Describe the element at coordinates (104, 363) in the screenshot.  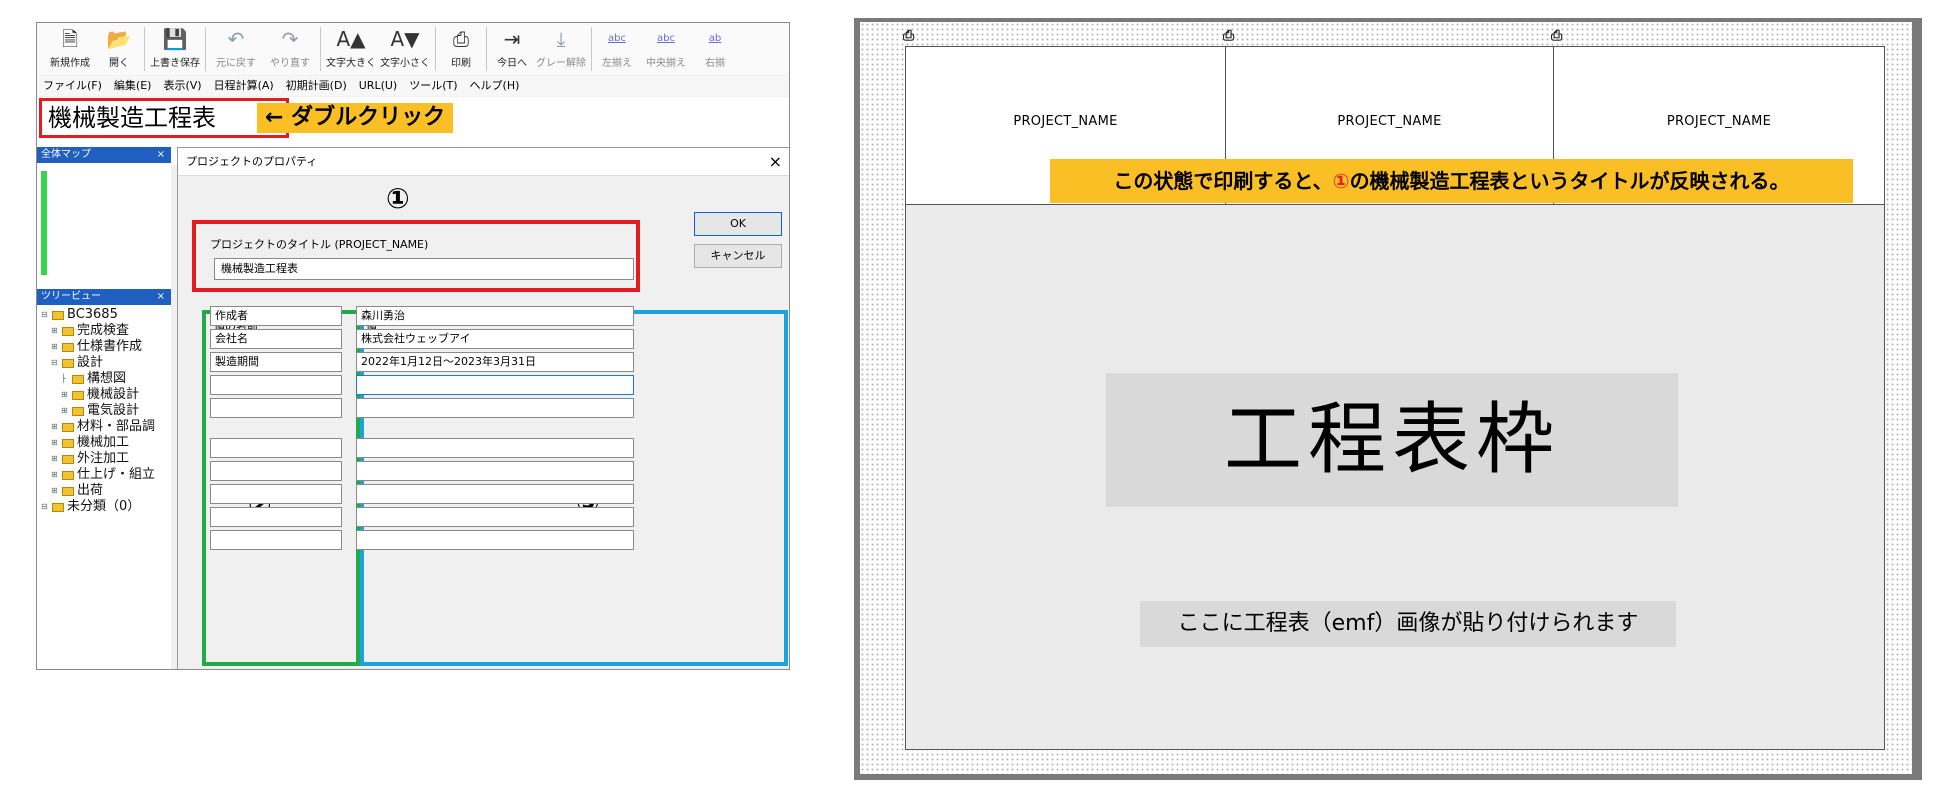
I see `tree-node: ⊟ 設計` at that location.